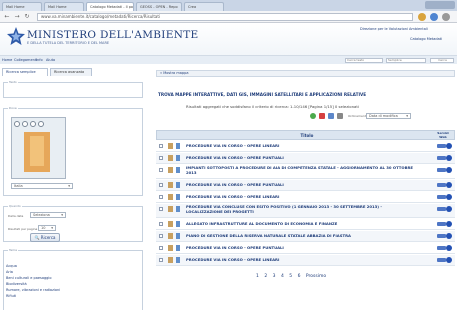 The image size is (457, 311). What do you see at coordinates (17, 17) in the screenshot?
I see `forward-arrow-icon: →` at bounding box center [17, 17].